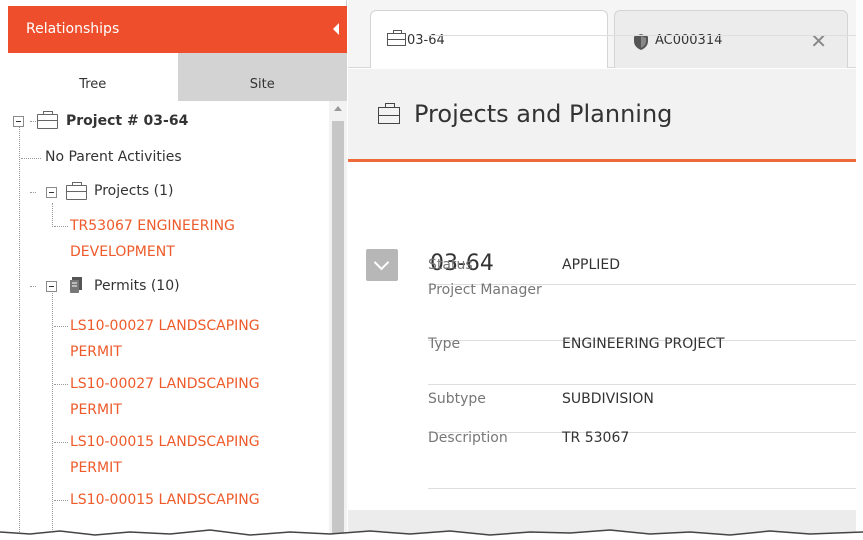  Describe the element at coordinates (642, 409) in the screenshot. I see `field-subtype: Subtype SUBDIVISION` at that location.